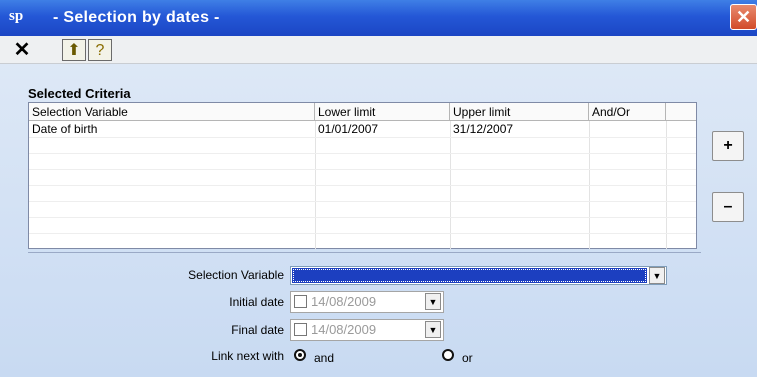  What do you see at coordinates (728, 207) in the screenshot?
I see `remove-criterion-button: –` at bounding box center [728, 207].